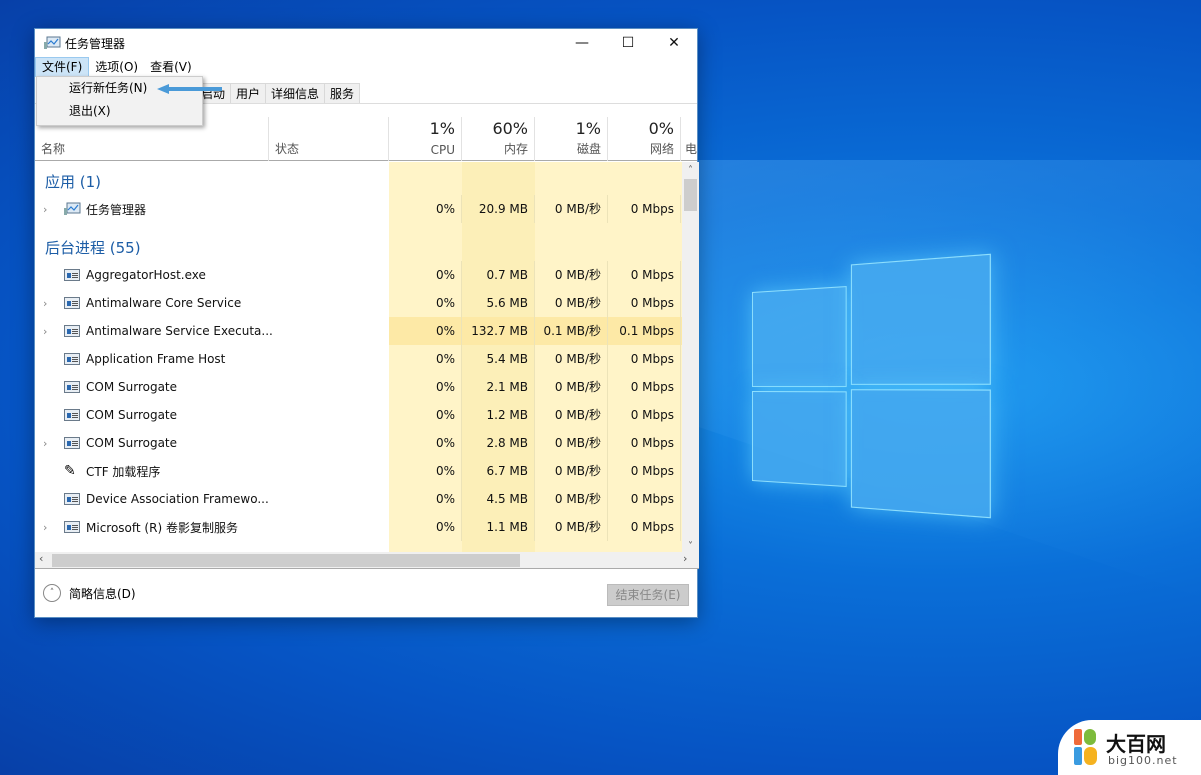 The height and width of the screenshot is (775, 1201). What do you see at coordinates (342, 93) in the screenshot?
I see `tab-services: 服务` at bounding box center [342, 93].